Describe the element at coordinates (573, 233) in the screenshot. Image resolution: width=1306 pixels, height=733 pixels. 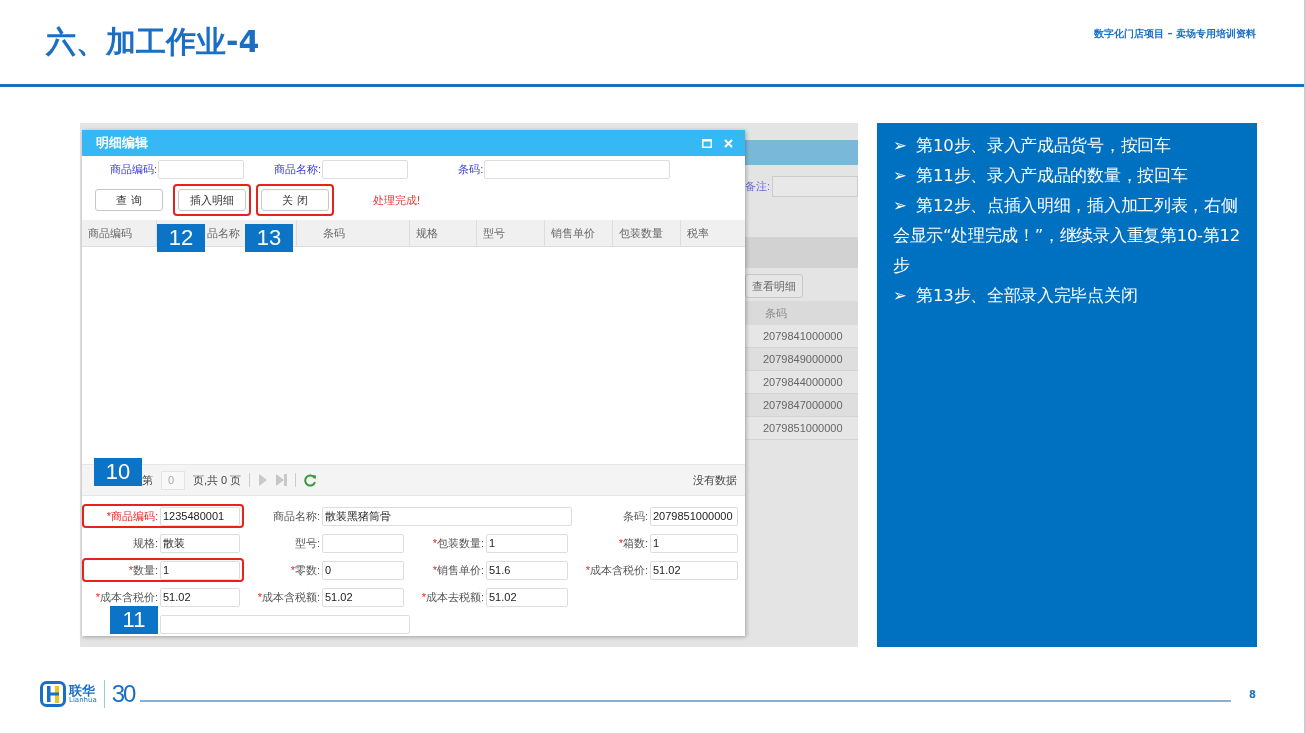
I see `column-header: 销售单价` at that location.